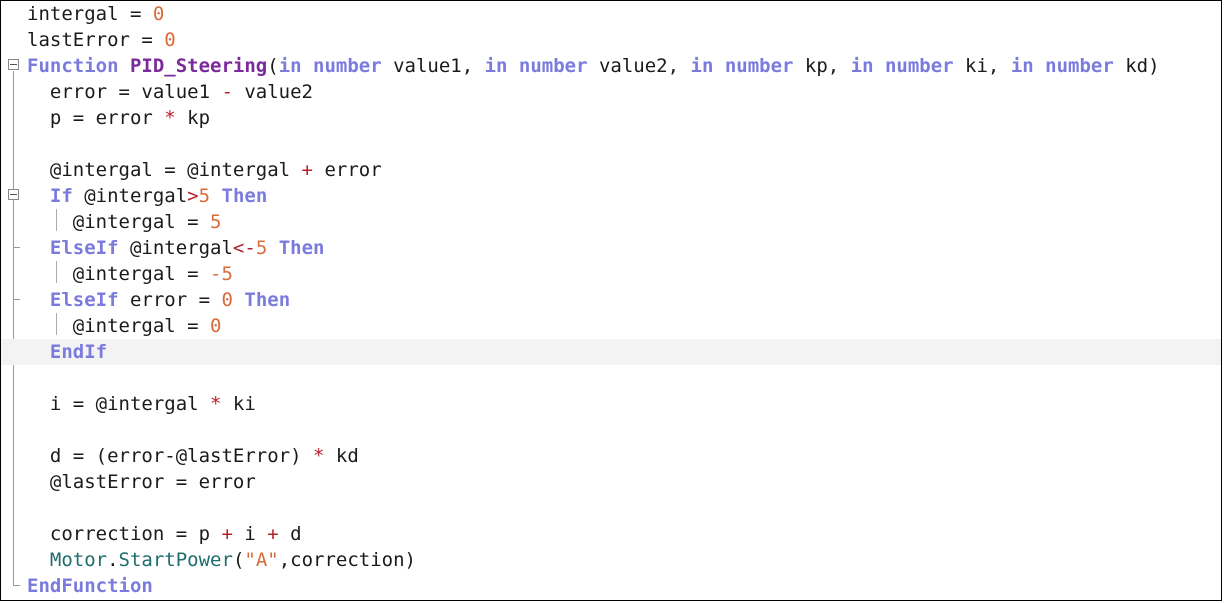  I want to click on code-token: ki, so click(238, 404).